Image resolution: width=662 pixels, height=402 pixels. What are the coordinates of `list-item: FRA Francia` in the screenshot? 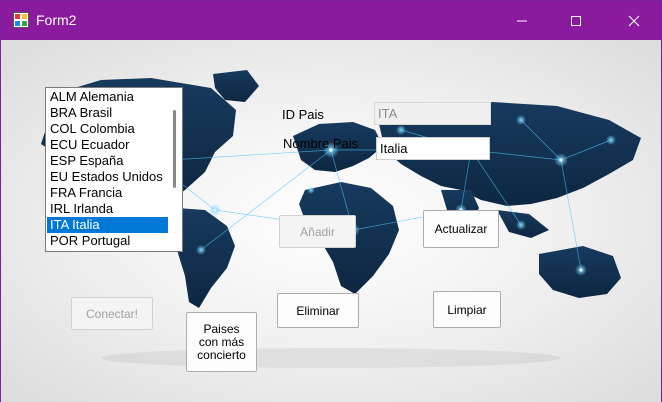 It's located at (108, 193).